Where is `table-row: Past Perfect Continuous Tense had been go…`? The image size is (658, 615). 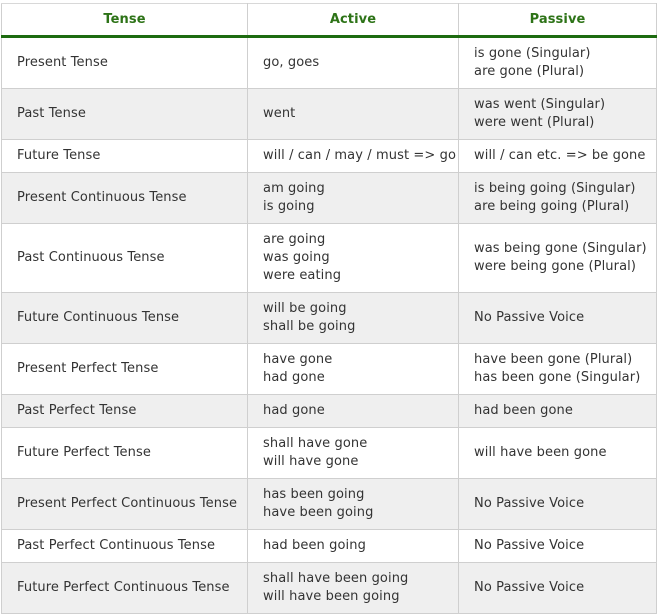 table-row: Past Perfect Continuous Tense had been go… is located at coordinates (329, 546).